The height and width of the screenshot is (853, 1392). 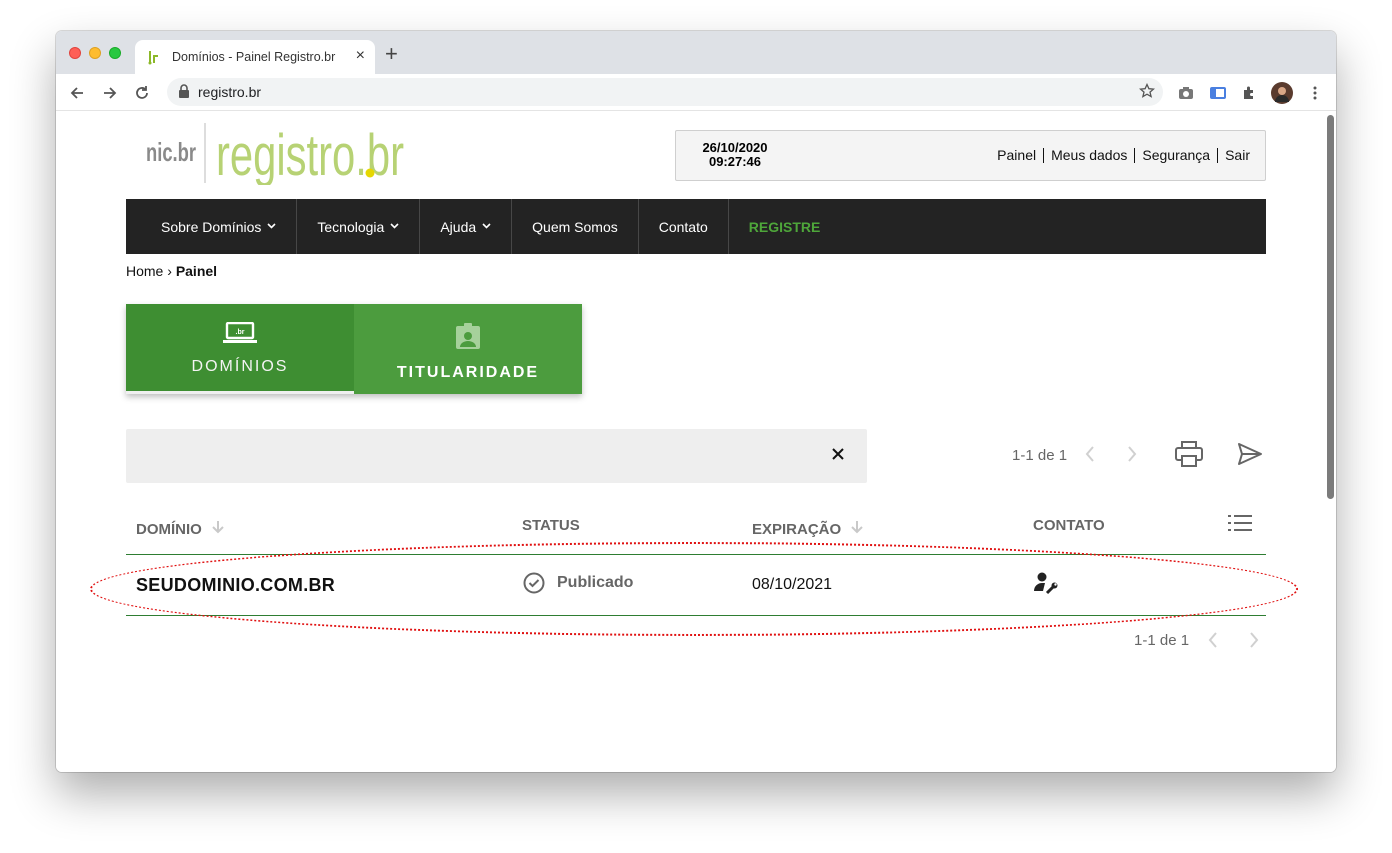 I want to click on link-meus-dados: Meus dados, so click(x=1088, y=155).